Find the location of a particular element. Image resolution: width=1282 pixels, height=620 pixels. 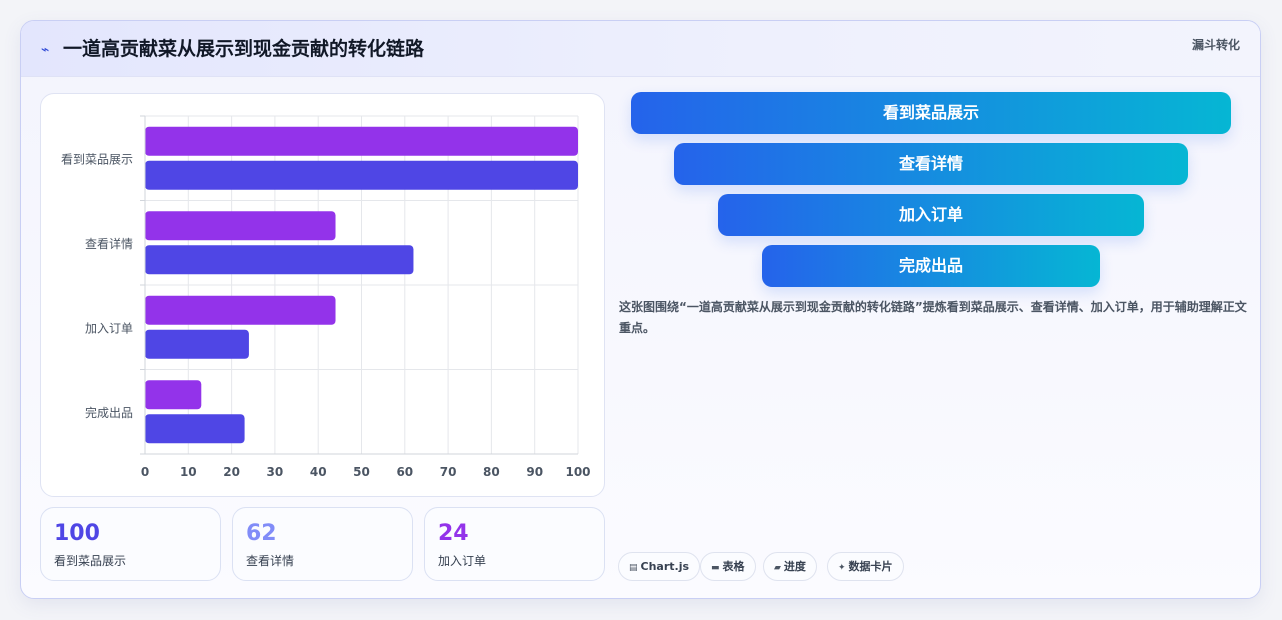

pill-data-card: ✦ 数据卡片 is located at coordinates (865, 566).